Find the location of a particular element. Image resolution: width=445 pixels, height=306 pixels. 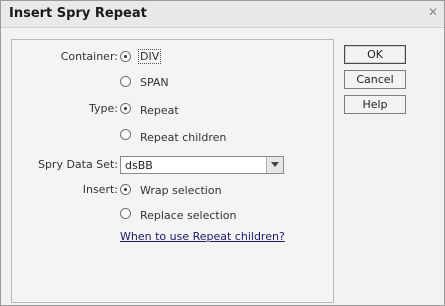

ok-button: OK is located at coordinates (375, 54).